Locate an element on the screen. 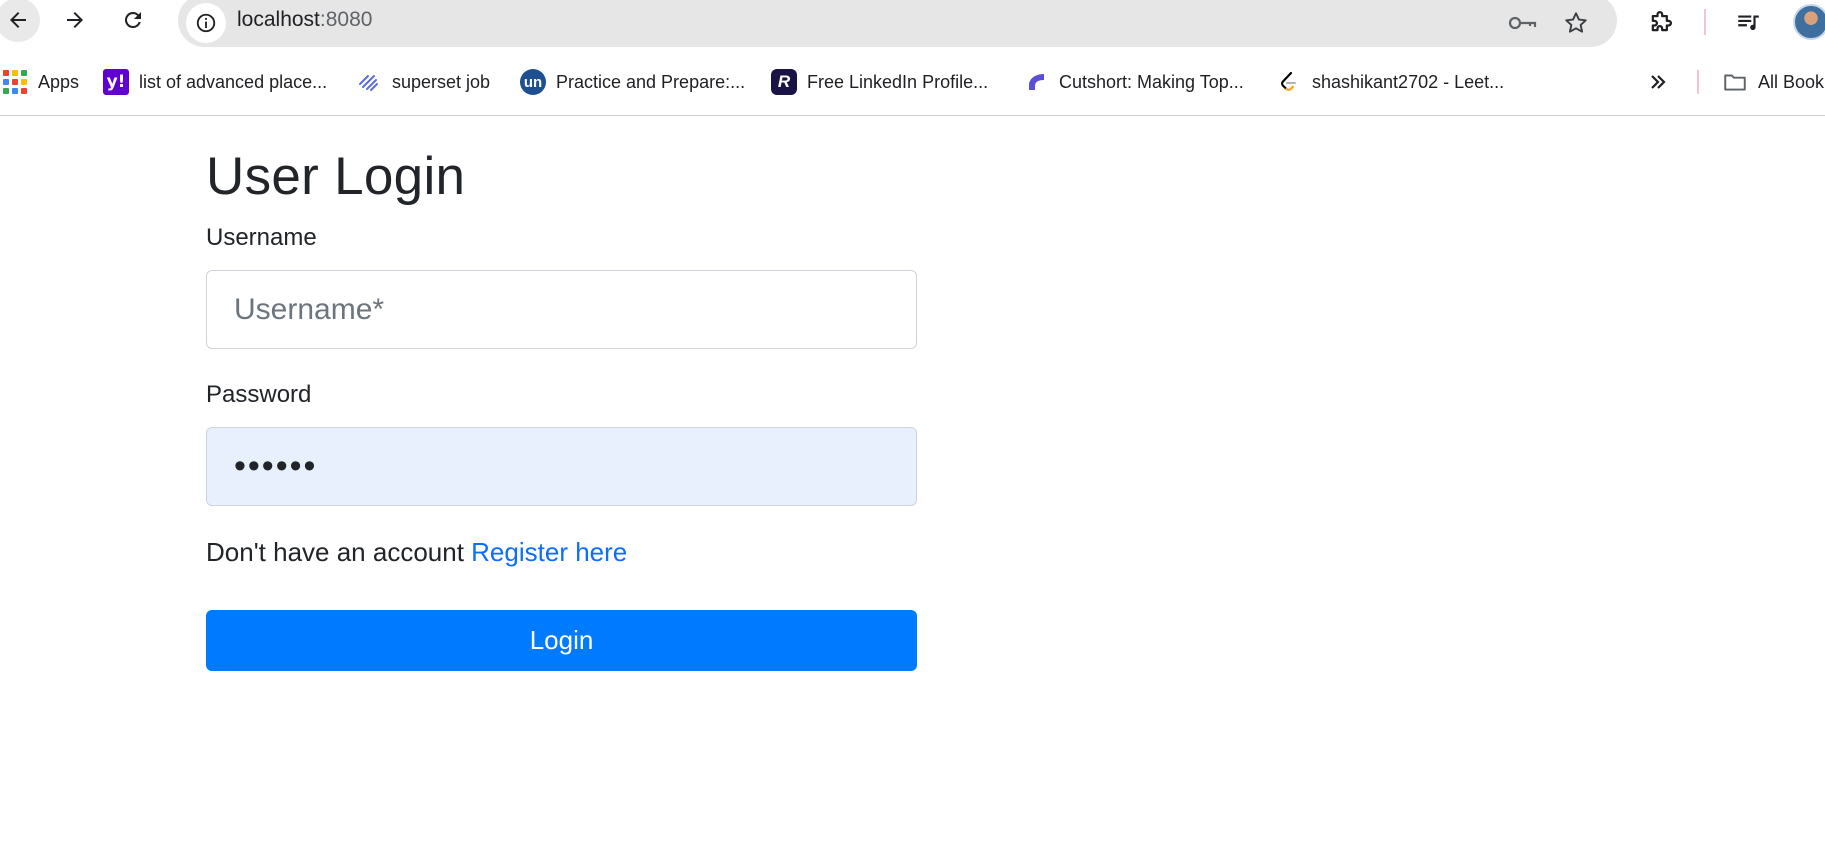 The height and width of the screenshot is (854, 1825). username-label: Username is located at coordinates (261, 237).